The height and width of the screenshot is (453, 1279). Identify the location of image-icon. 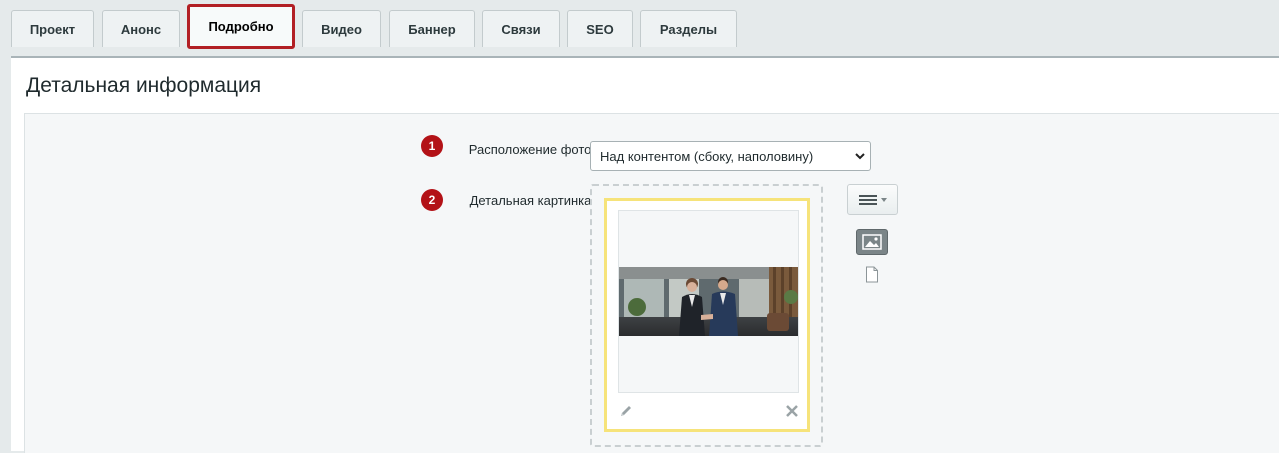
(872, 242).